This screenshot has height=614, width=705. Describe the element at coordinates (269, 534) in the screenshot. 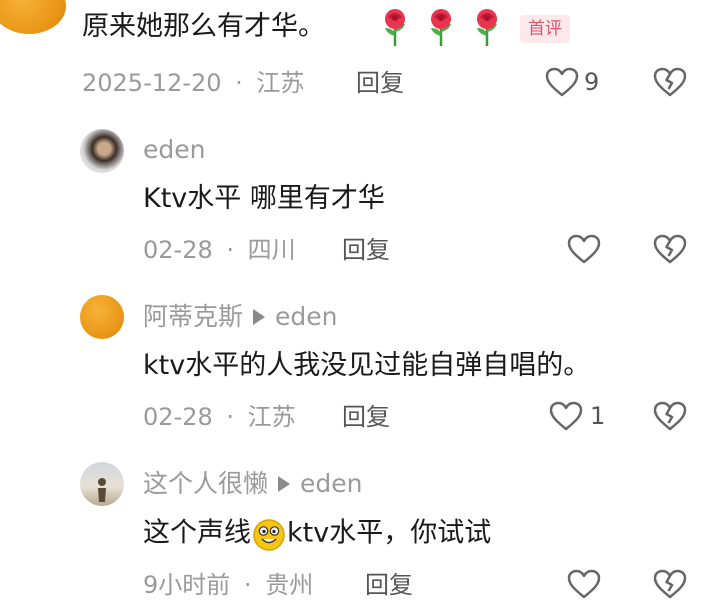

I see `smile-icon` at that location.